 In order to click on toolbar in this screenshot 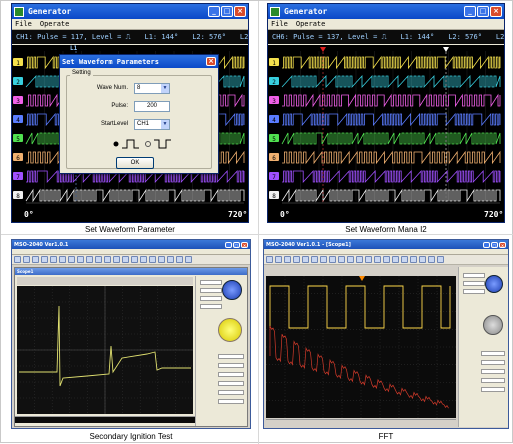, I will do `click(131, 260)`.